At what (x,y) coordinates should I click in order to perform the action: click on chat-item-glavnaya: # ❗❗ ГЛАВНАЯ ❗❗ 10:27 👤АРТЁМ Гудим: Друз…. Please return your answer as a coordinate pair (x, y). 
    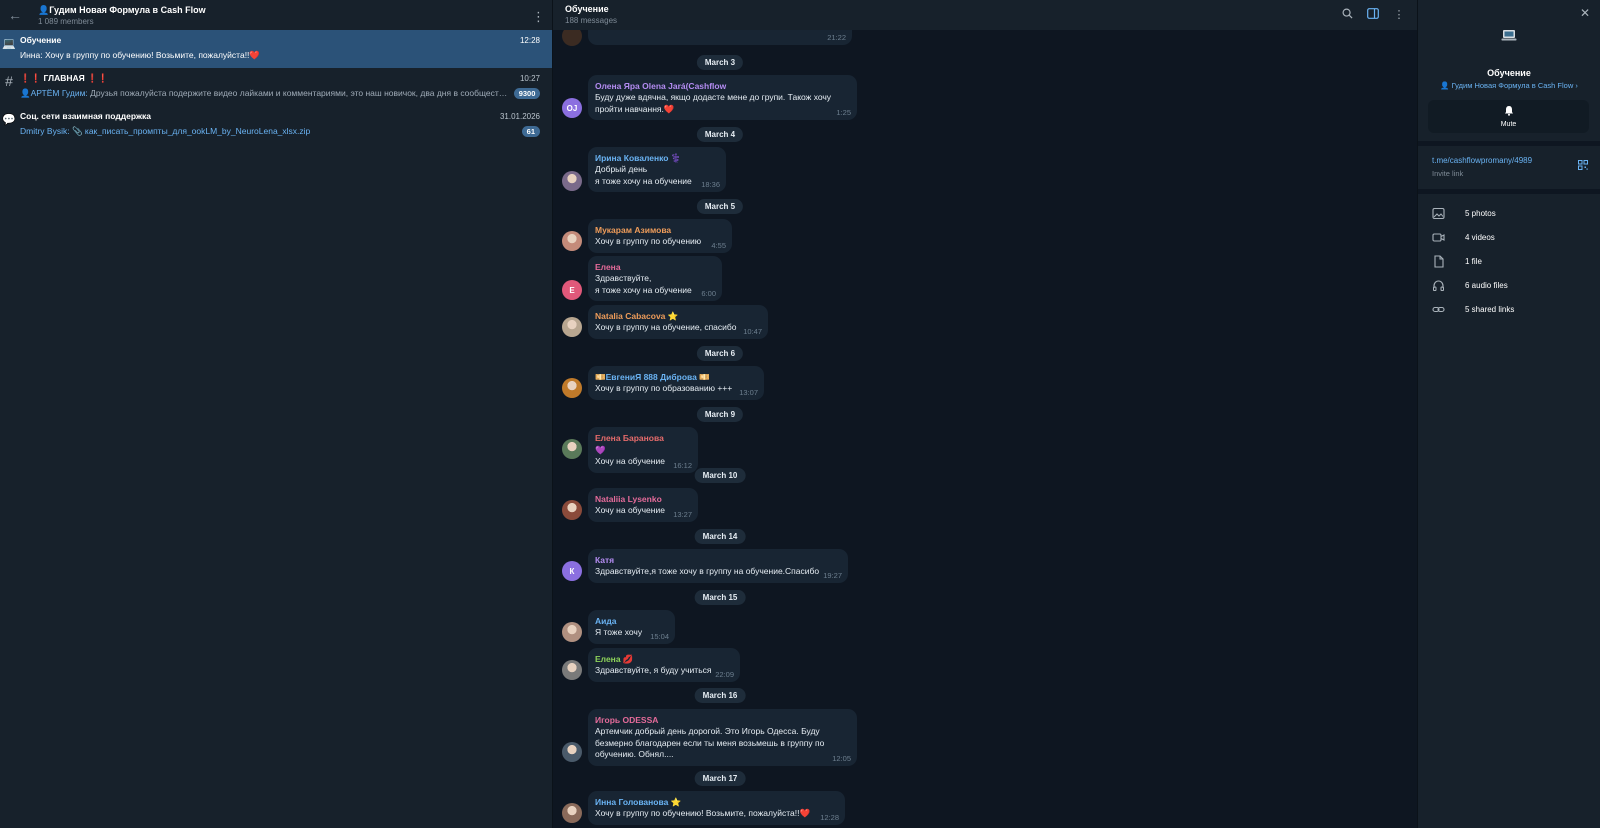
    Looking at the image, I should click on (276, 87).